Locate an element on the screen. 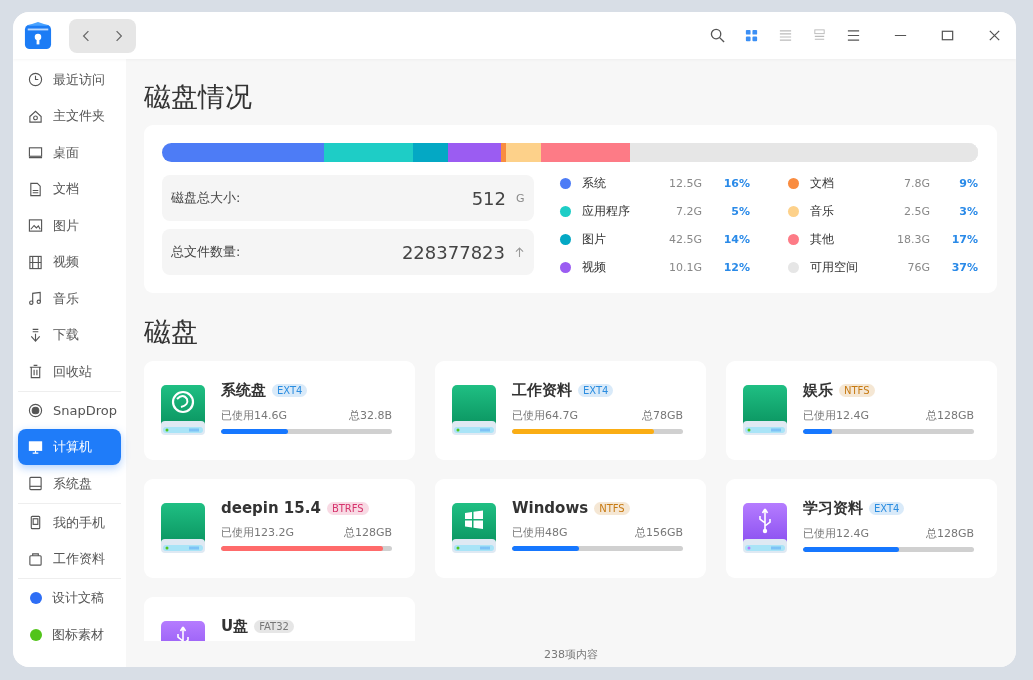  disk-card: 学习资料 EXT4 已使用12.4G 总128GB is located at coordinates (861, 528).